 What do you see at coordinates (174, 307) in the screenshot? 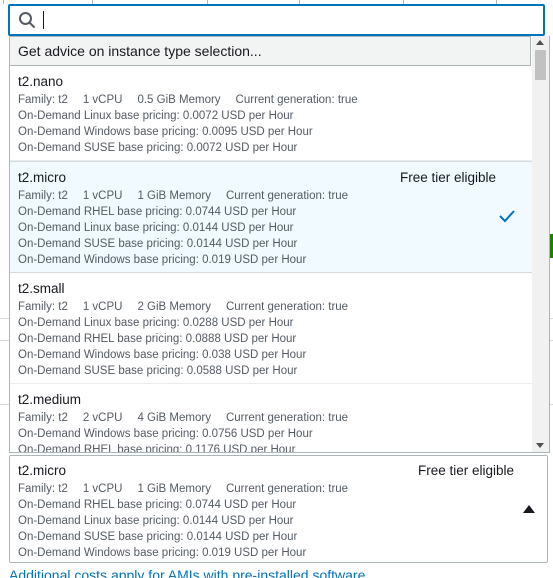
I see `spec-memory: 2 GiB Memory` at bounding box center [174, 307].